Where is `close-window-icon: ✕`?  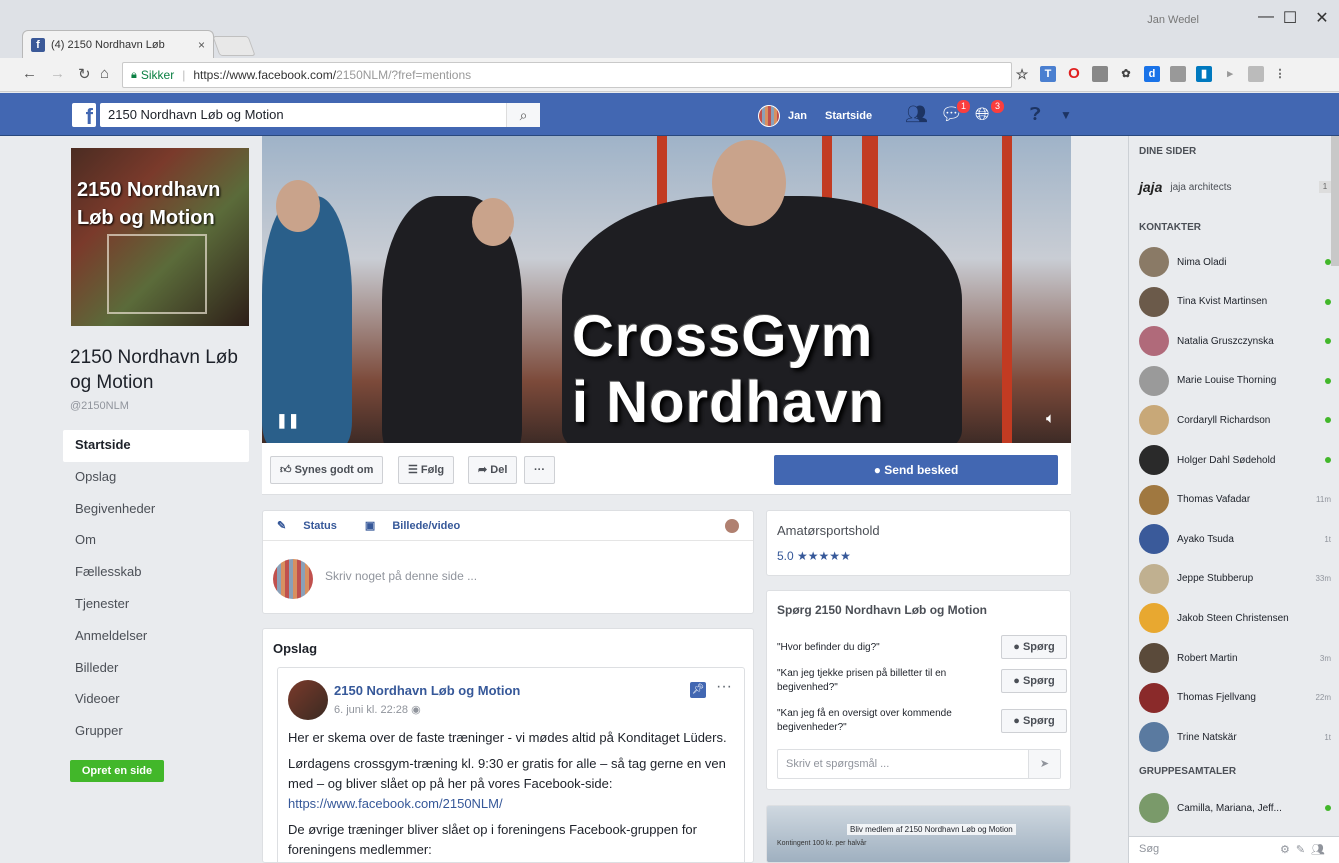 close-window-icon: ✕ is located at coordinates (1319, 18).